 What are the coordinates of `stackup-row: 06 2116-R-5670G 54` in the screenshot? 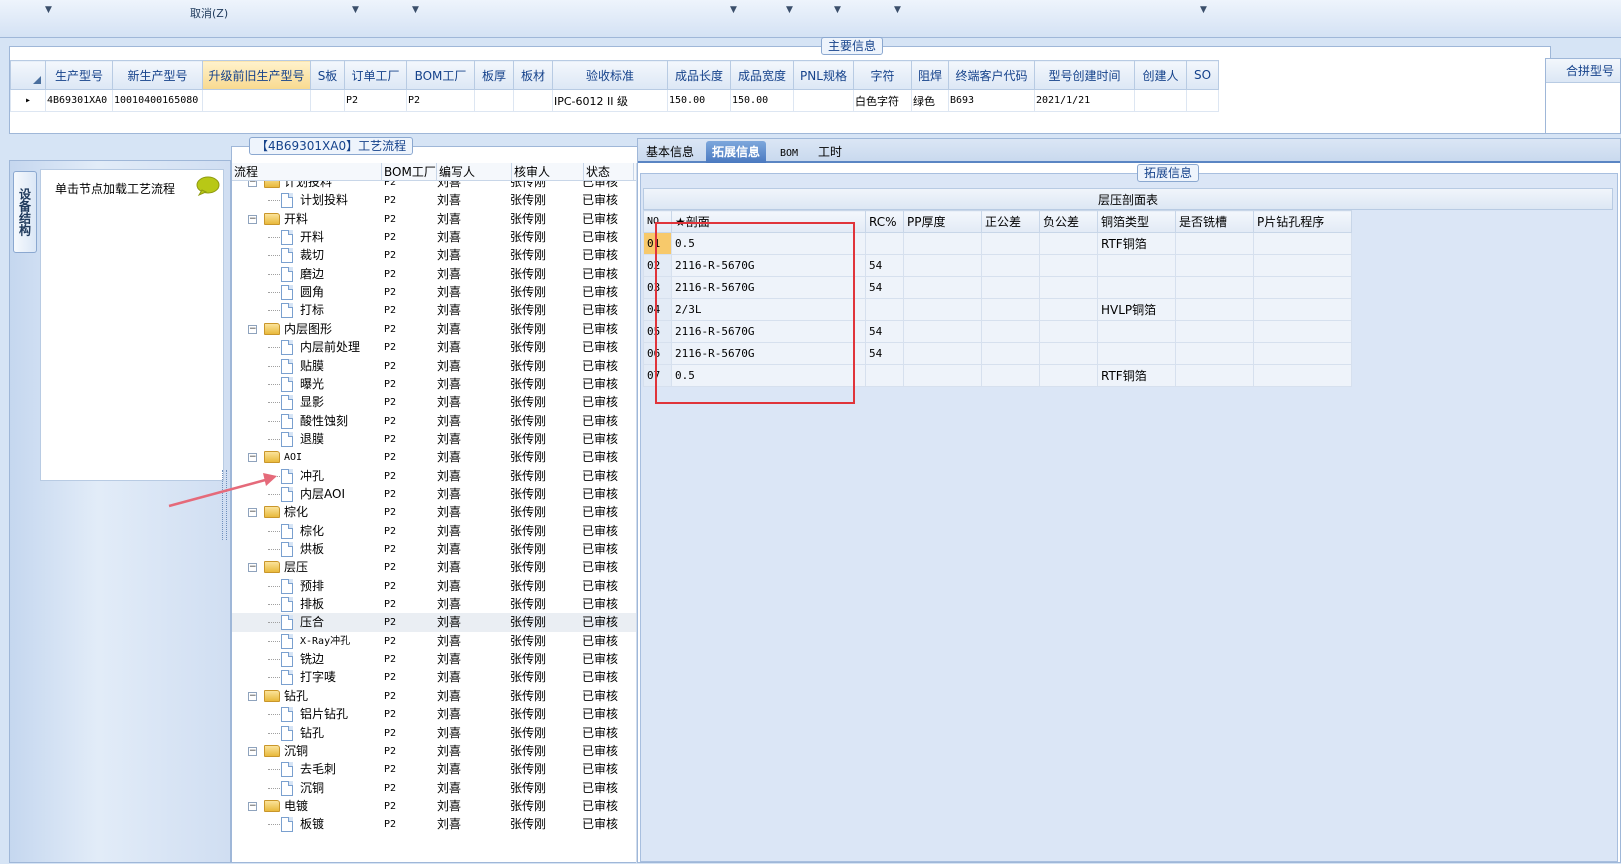 It's located at (997, 353).